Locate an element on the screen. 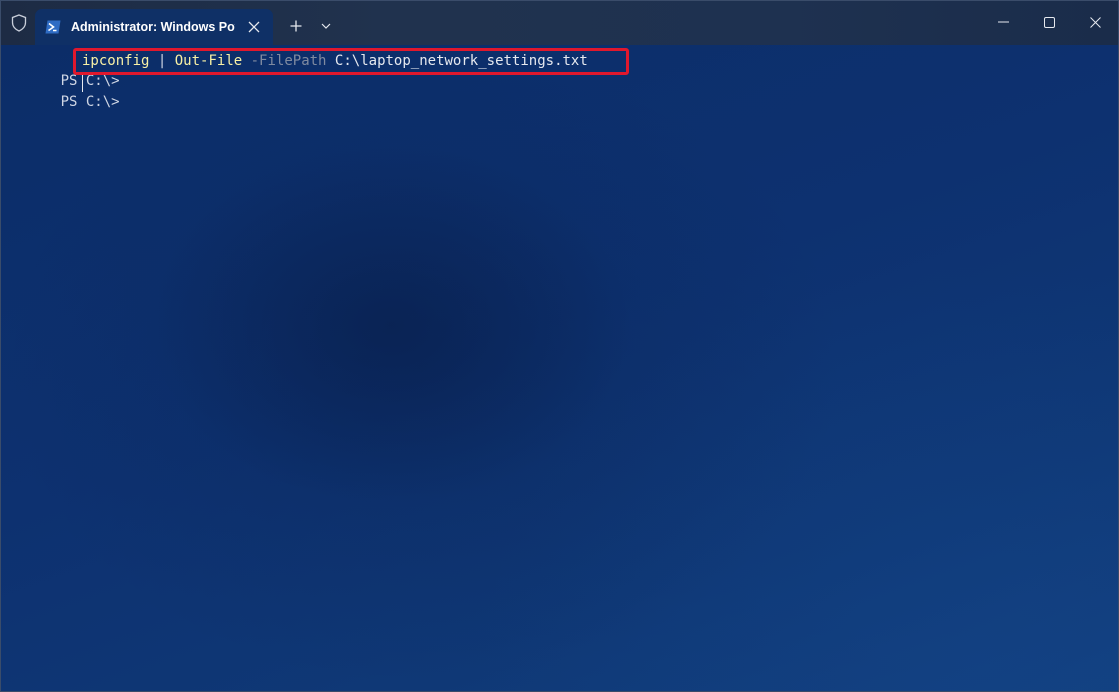  parameter-argument: C:\laptop_network_settings.txt is located at coordinates (461, 61).